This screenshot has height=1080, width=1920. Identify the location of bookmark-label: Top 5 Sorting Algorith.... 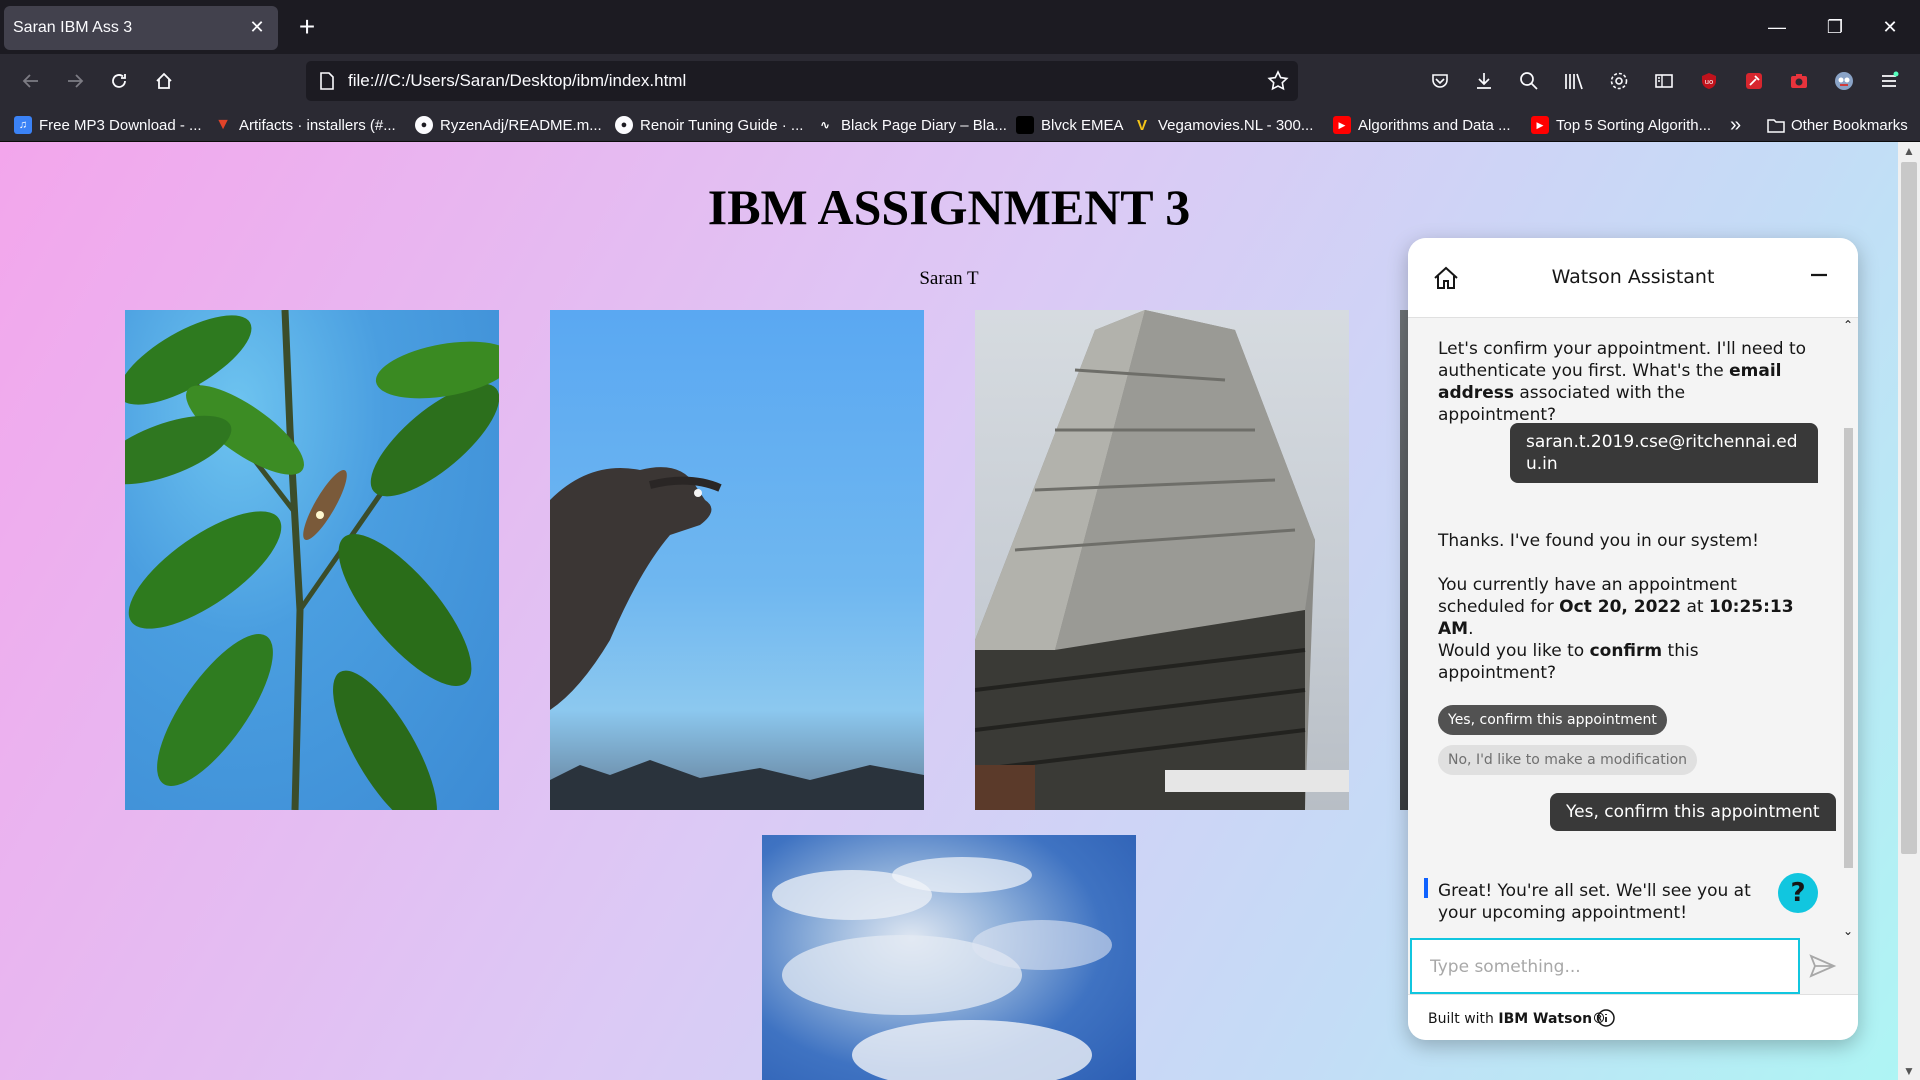
(1634, 125).